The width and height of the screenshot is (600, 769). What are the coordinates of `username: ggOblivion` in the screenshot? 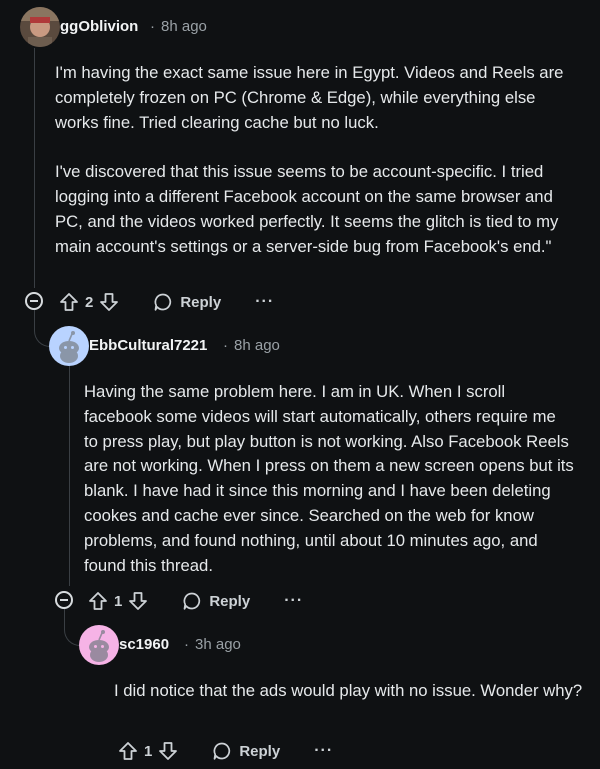 It's located at (99, 26).